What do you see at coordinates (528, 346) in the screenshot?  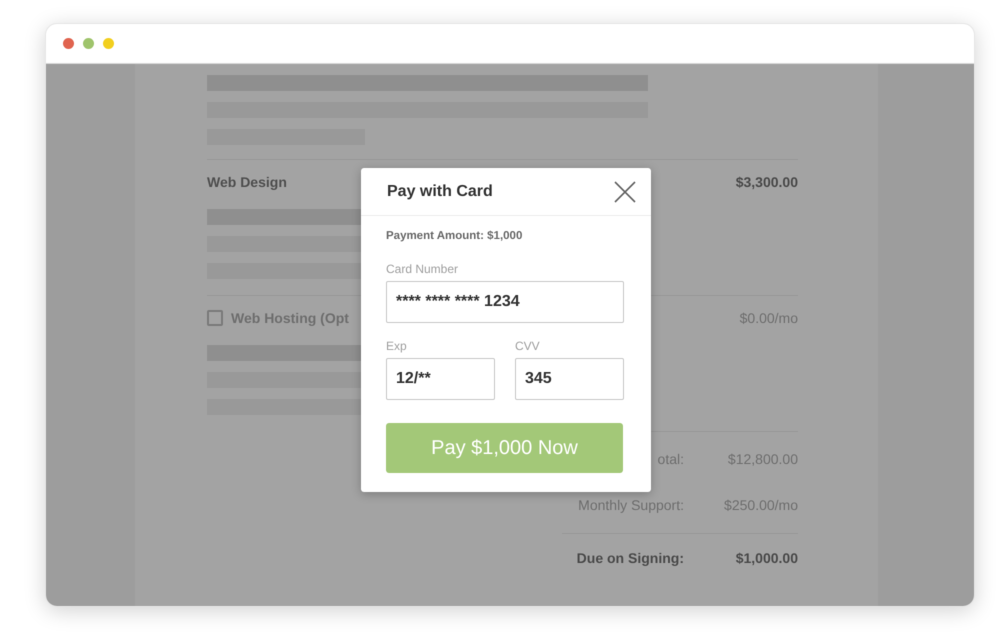 I see `field-label: CVV` at bounding box center [528, 346].